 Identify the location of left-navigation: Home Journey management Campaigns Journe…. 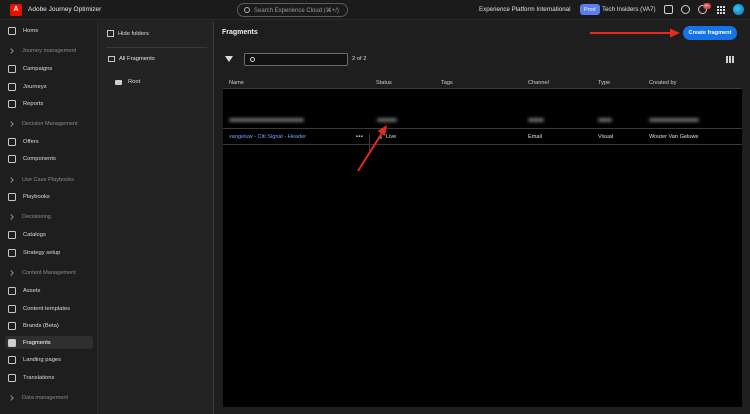
(48, 217).